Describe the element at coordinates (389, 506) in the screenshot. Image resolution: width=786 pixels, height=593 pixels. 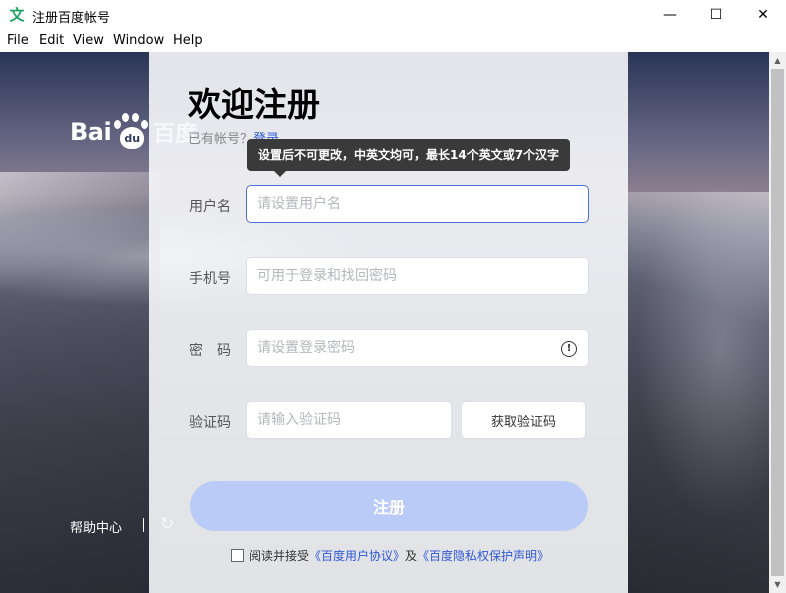
I see `register-button: 注册` at that location.